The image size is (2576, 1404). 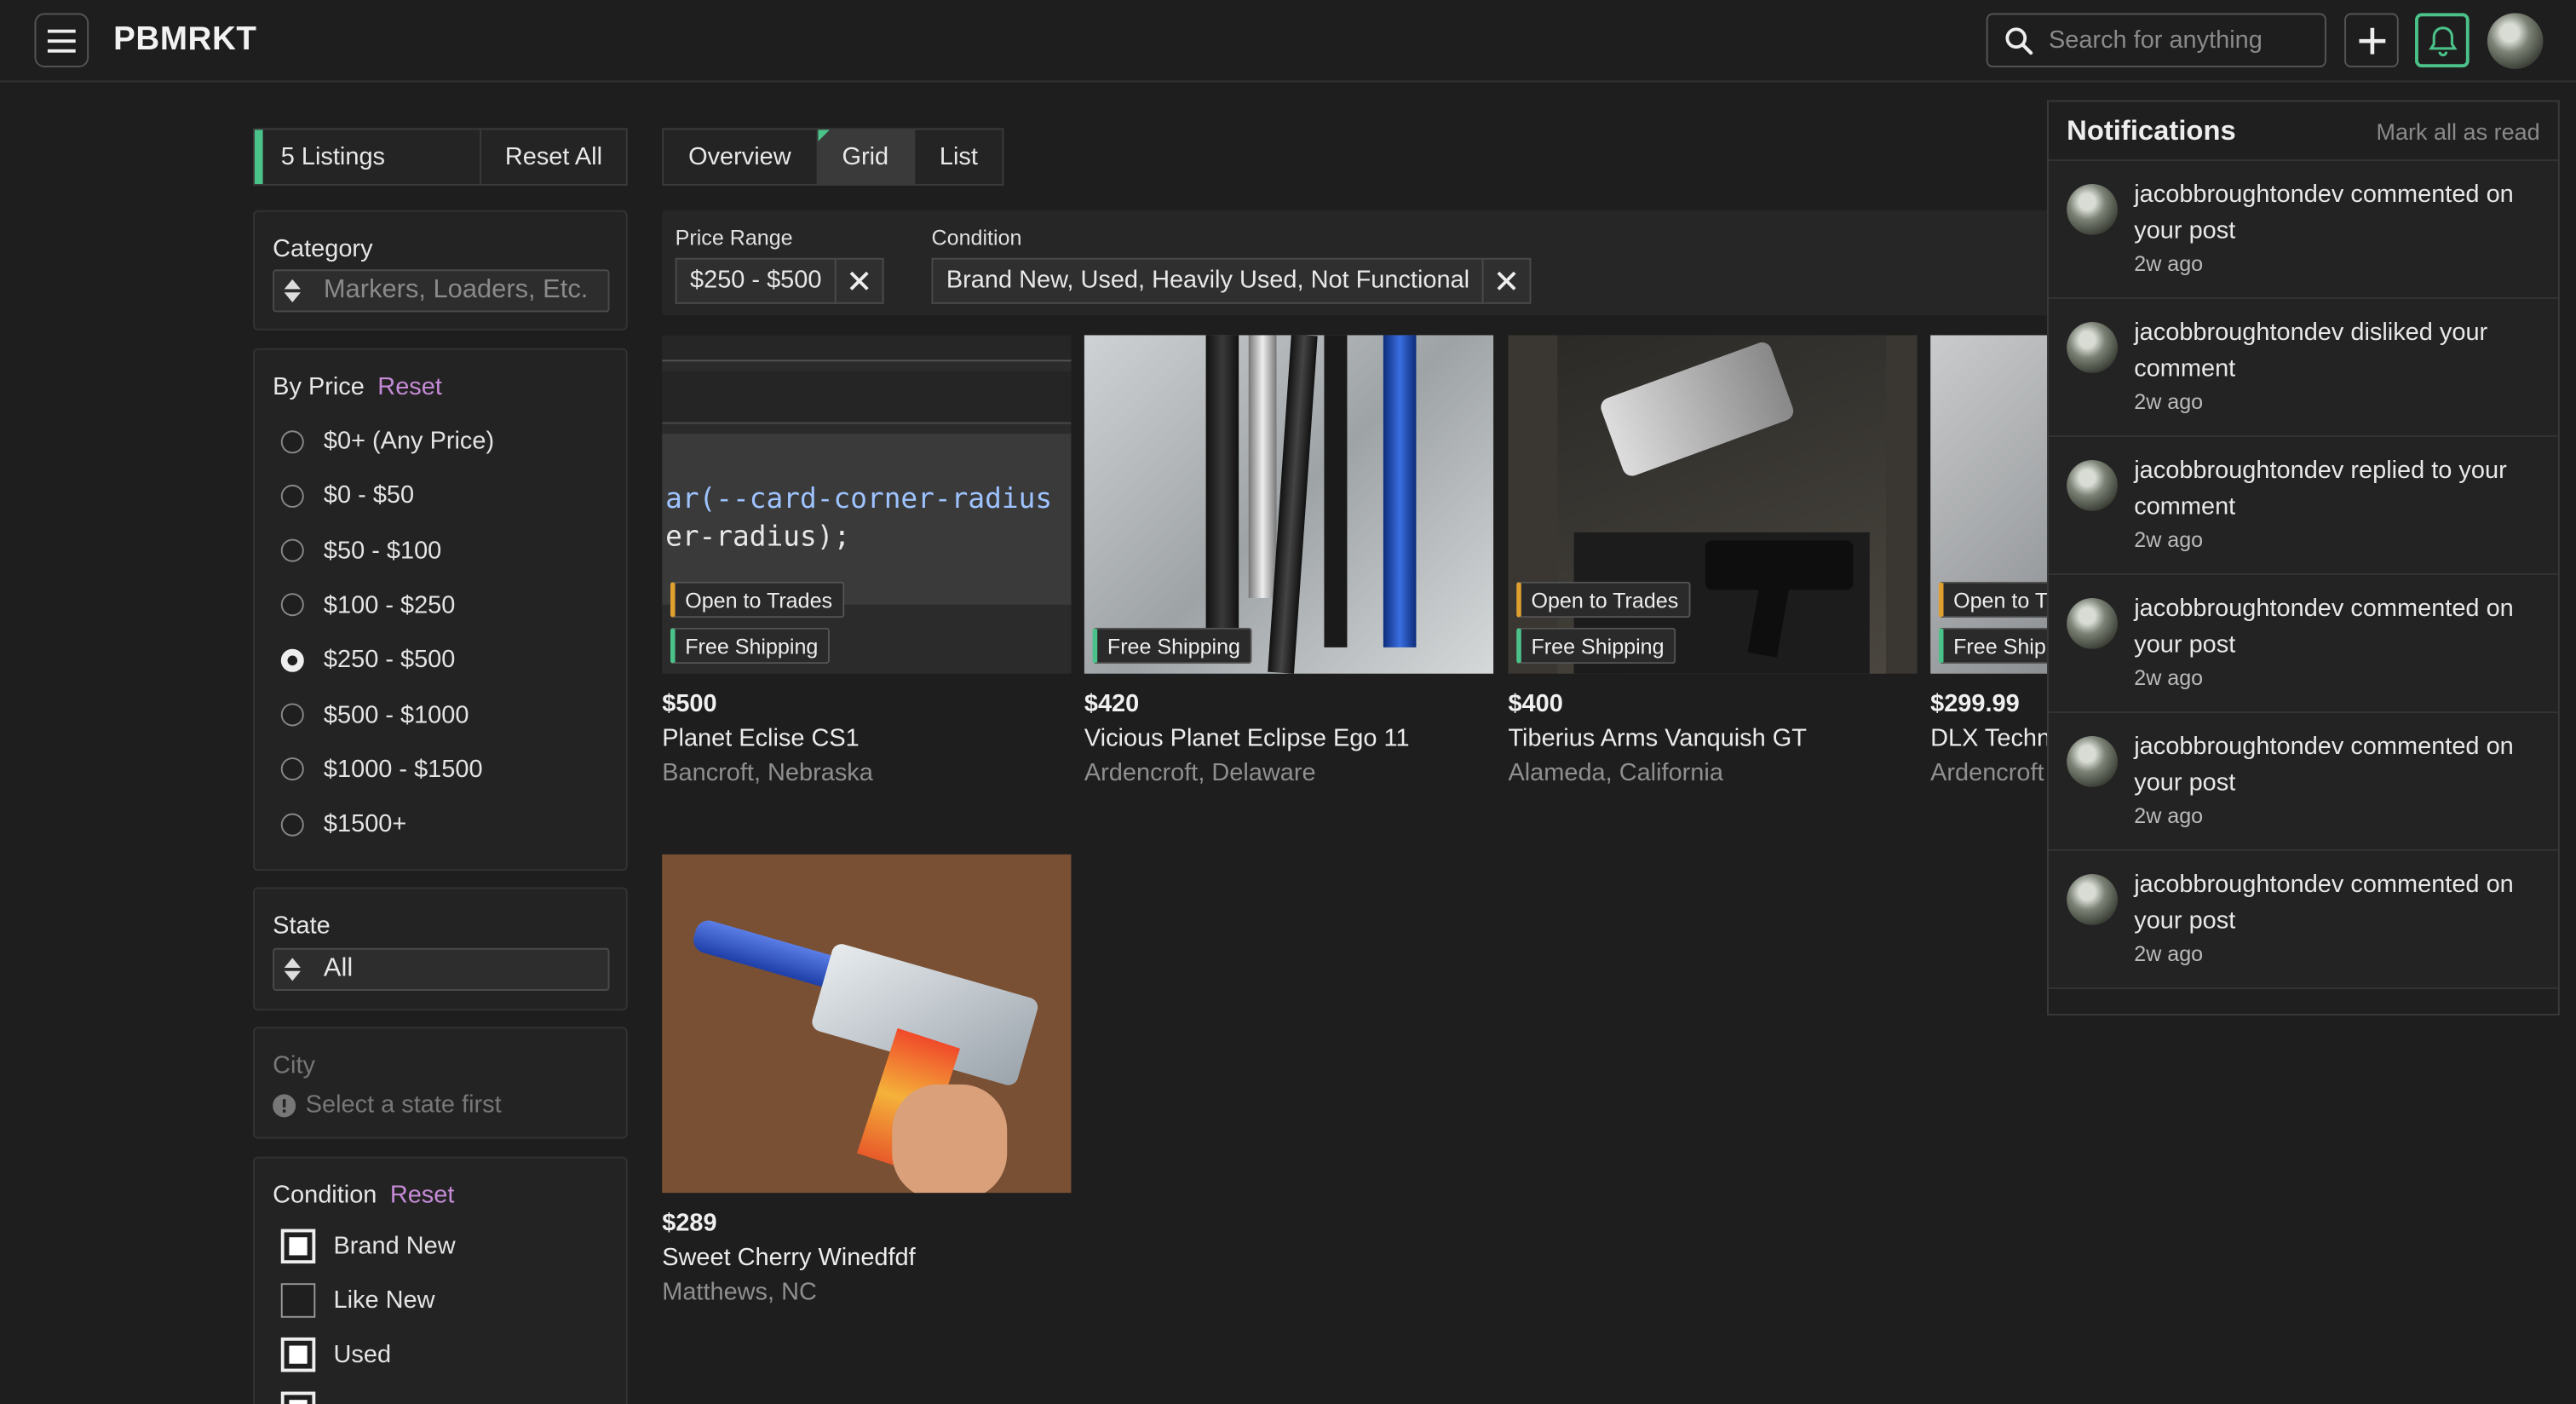 What do you see at coordinates (2516, 41) in the screenshot?
I see `user-avatar` at bounding box center [2516, 41].